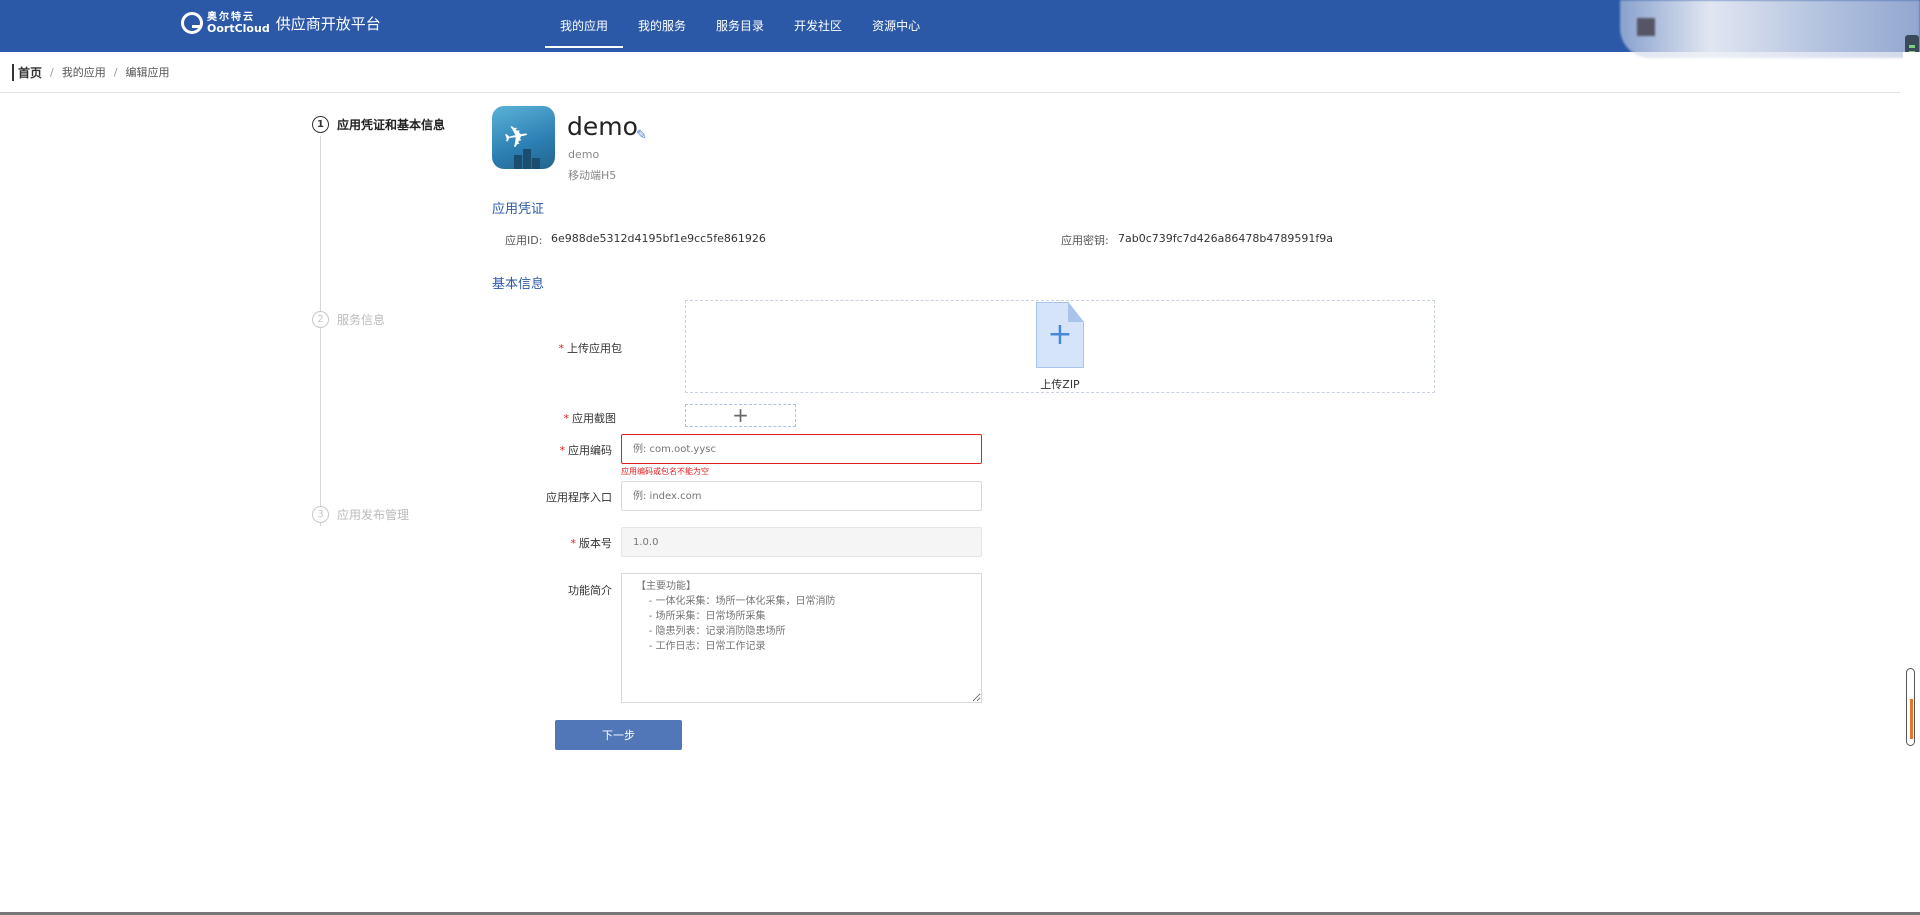 The image size is (1920, 915). Describe the element at coordinates (1770, 29) in the screenshot. I see `user-area-blurred` at that location.